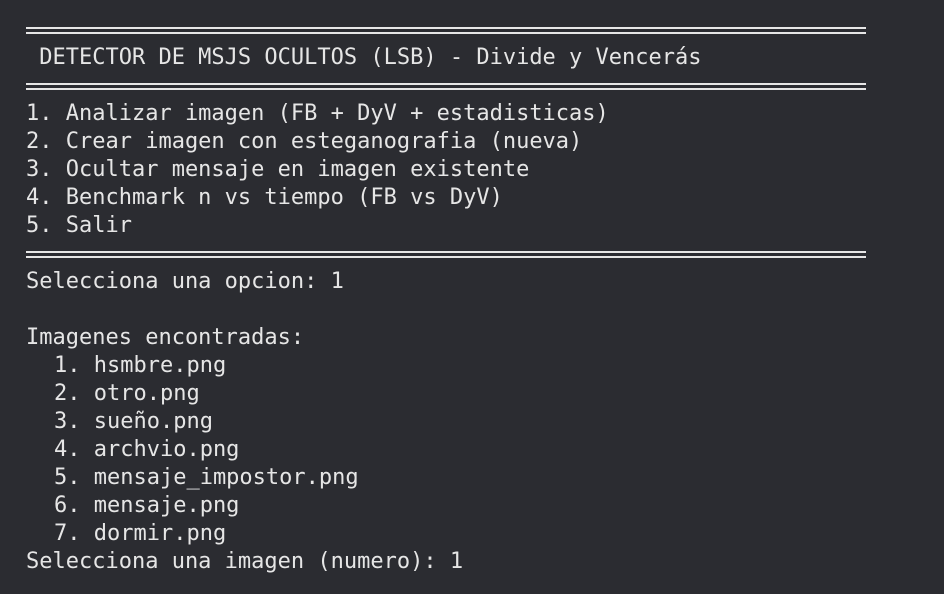 This screenshot has height=594, width=944. I want to click on menu-option-exit: 5. Salir, so click(79, 225).